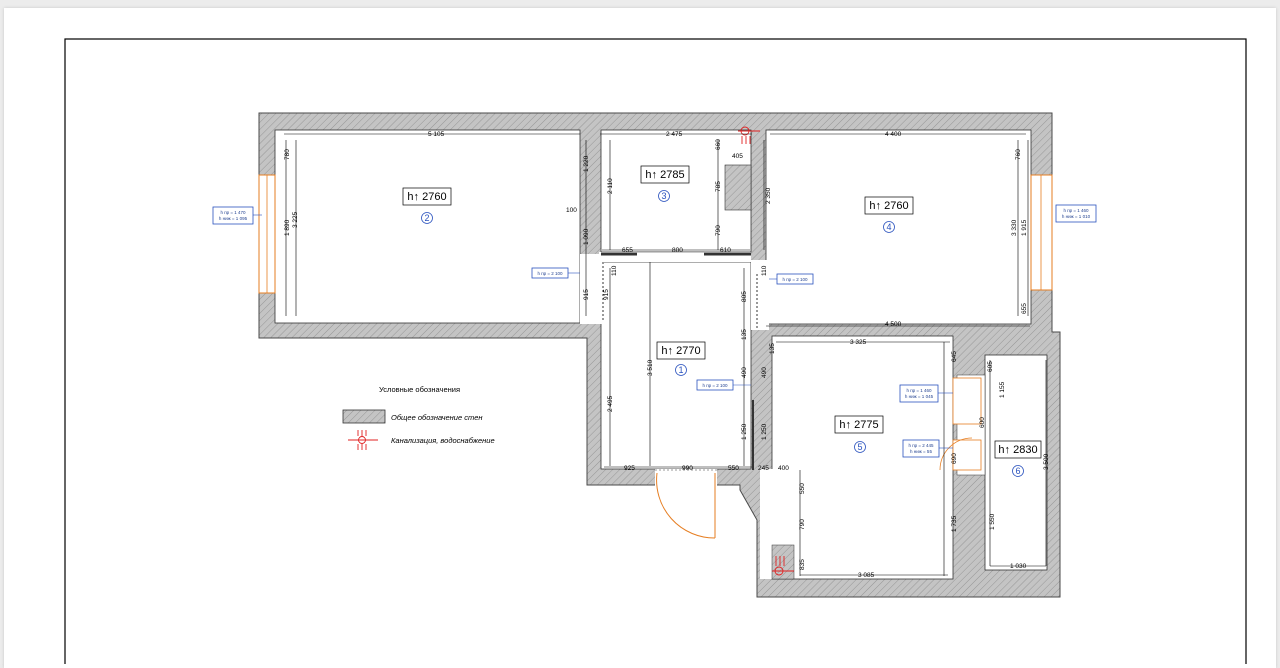 The width and height of the screenshot is (1280, 668). I want to click on room-2-number: 2, so click(426, 218).